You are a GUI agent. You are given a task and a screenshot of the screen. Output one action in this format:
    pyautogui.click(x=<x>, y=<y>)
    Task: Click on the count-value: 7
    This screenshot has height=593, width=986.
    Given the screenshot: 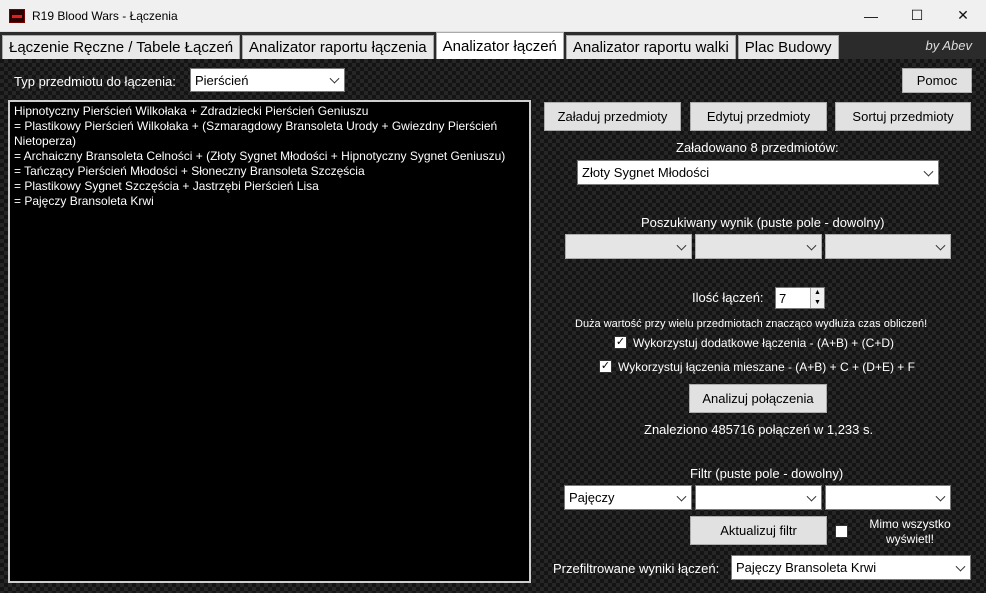 What is the action you would take?
    pyautogui.click(x=783, y=298)
    